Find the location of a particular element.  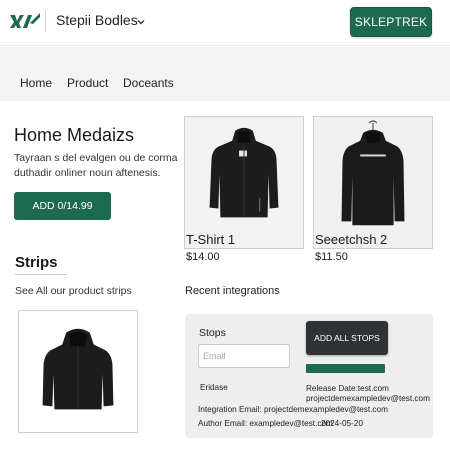

top-bar: Stepii Bodles SKLEPTREK is located at coordinates (225, 23).